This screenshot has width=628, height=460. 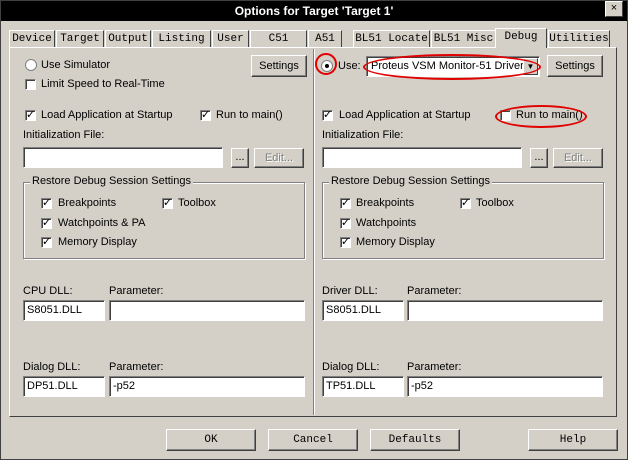 I want to click on title-bar: Options for Target 'Target 1' ×, so click(x=314, y=11).